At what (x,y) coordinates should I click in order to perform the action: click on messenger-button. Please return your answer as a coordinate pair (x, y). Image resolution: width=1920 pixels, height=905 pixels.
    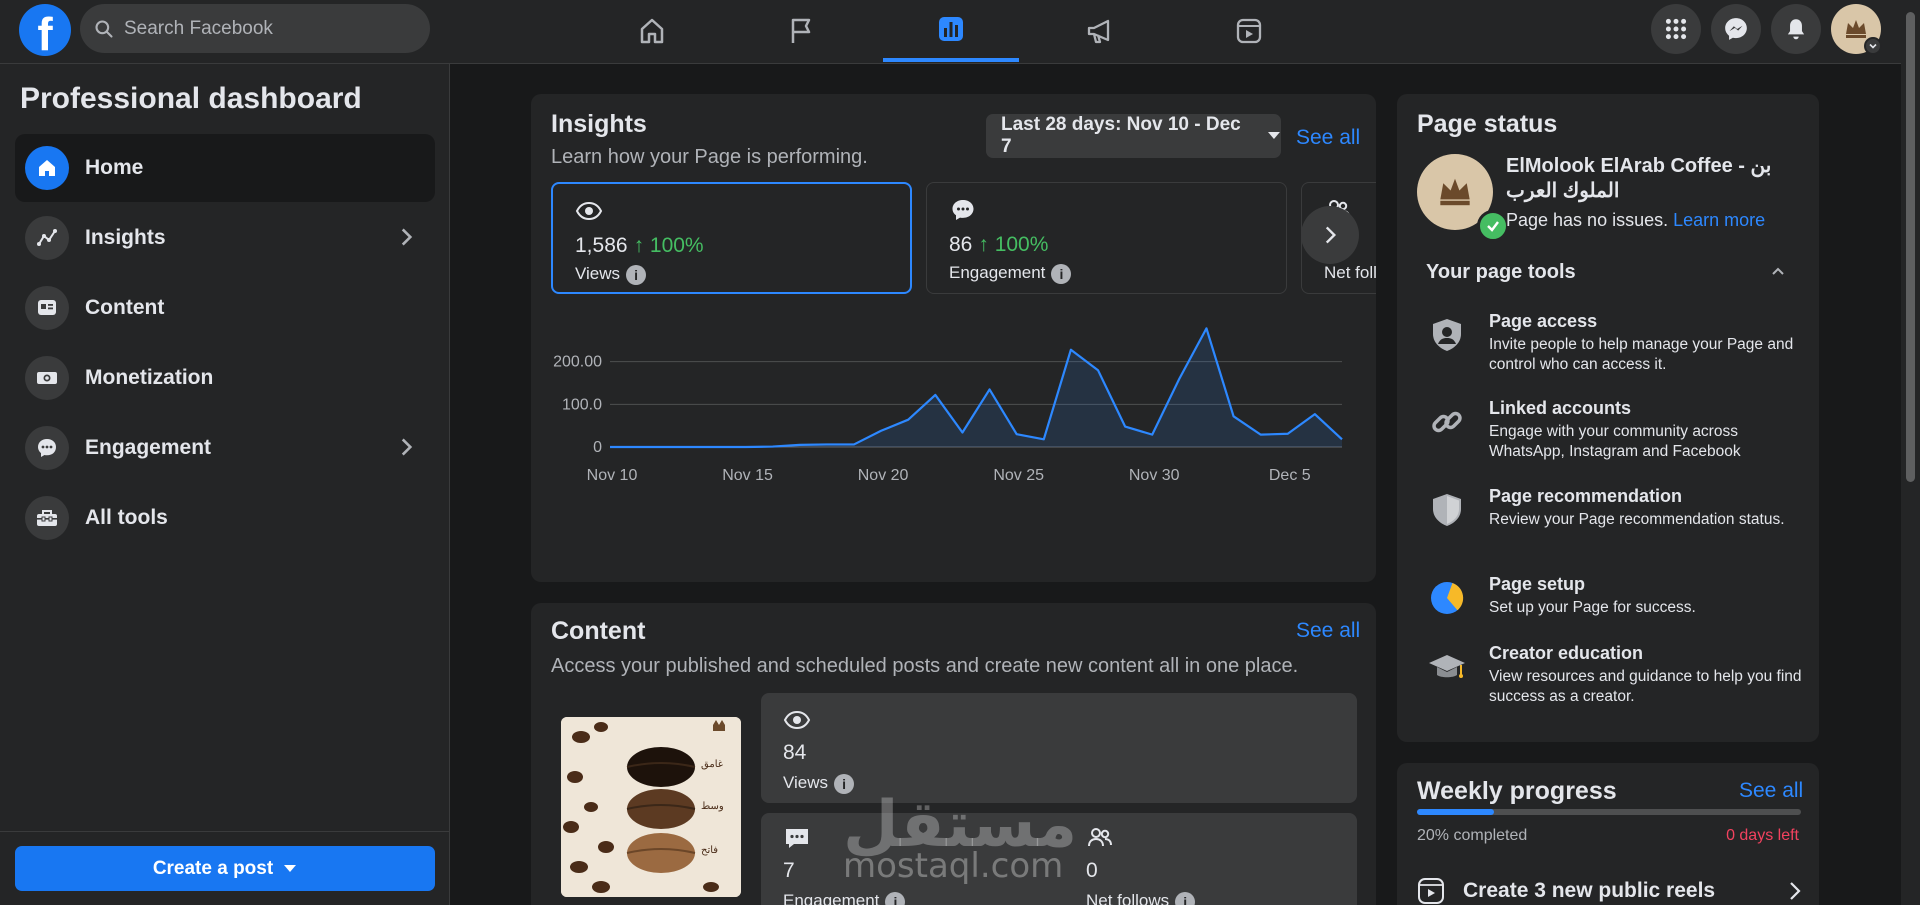
    Looking at the image, I should click on (1736, 29).